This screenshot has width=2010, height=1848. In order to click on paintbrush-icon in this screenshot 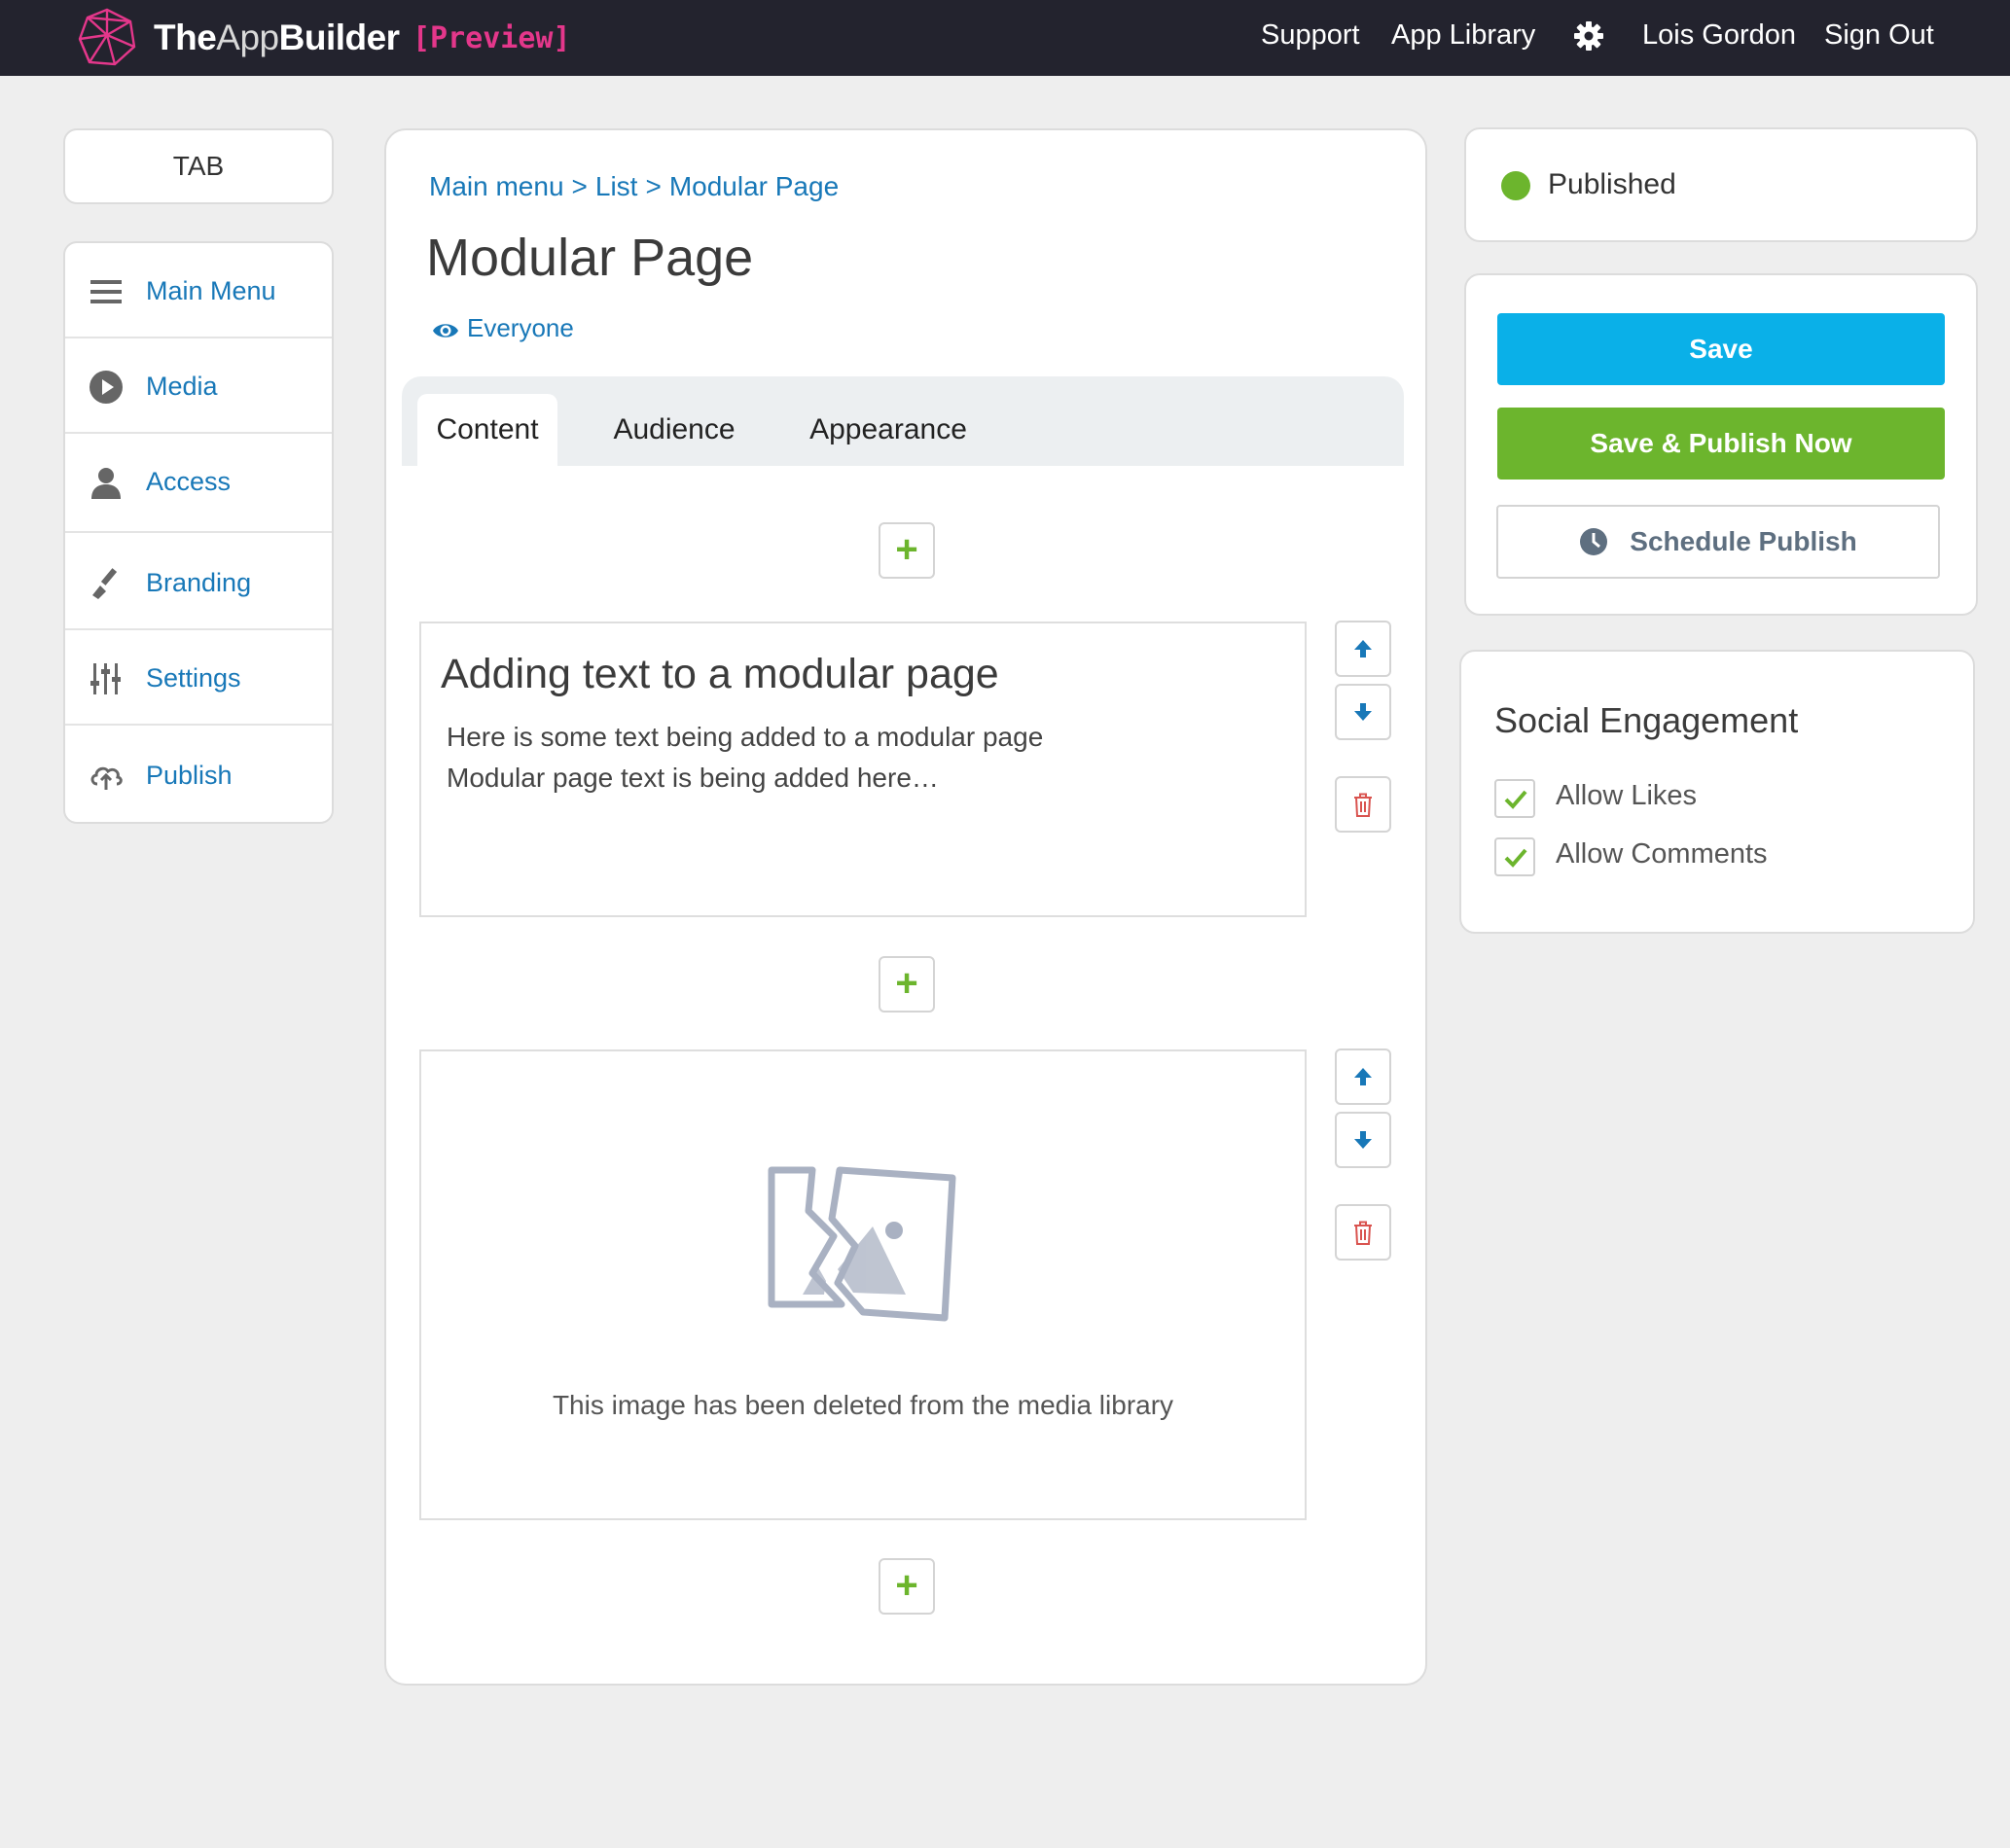, I will do `click(105, 584)`.